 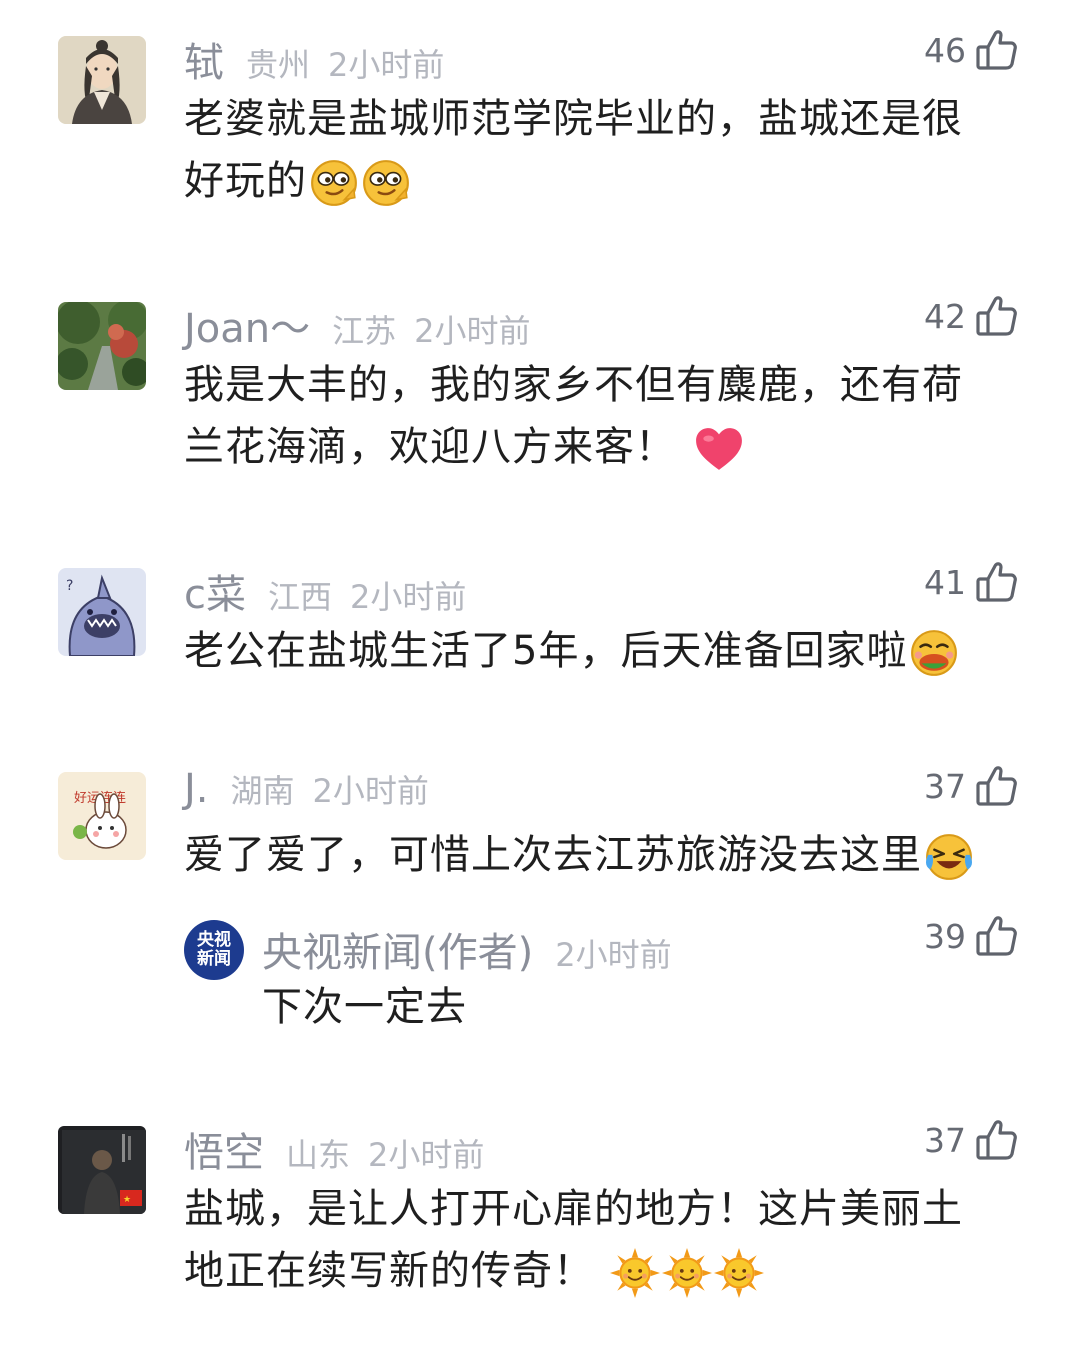 What do you see at coordinates (945, 936) in the screenshot?
I see `like-count: 39` at bounding box center [945, 936].